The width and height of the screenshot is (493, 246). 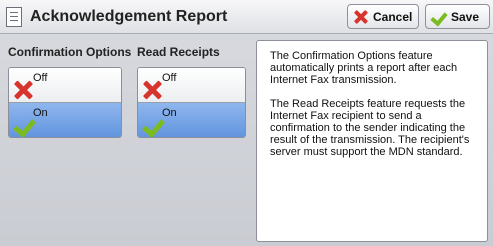 I want to click on title-bar: Acknowledgement Report Cancel Save, so click(x=246, y=17).